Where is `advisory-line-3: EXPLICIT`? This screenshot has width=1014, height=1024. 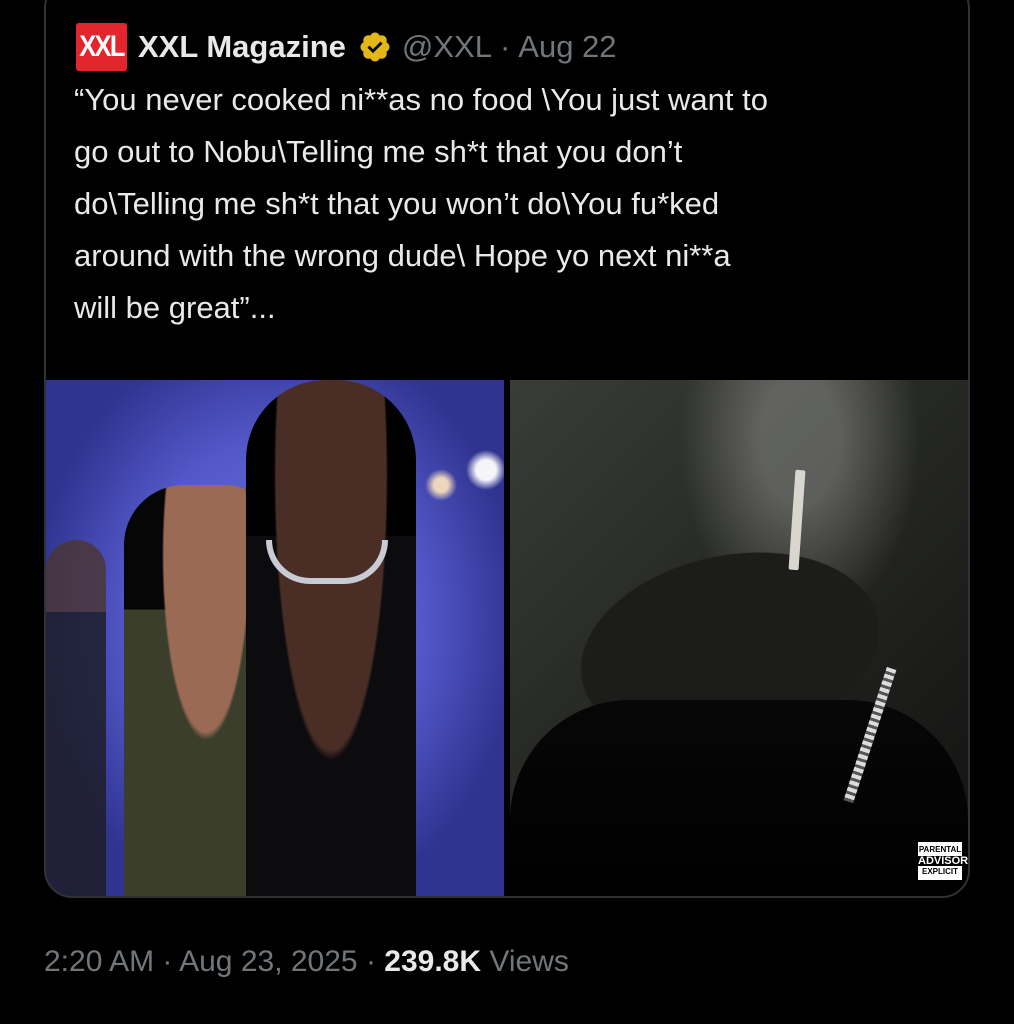 advisory-line-3: EXPLICIT is located at coordinates (939, 871).